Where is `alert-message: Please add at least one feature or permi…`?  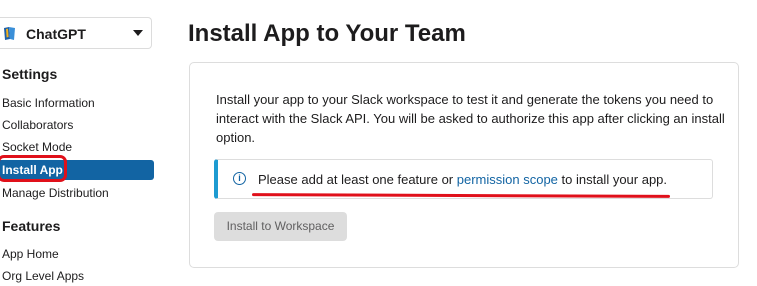
alert-message: Please add at least one feature or permi… is located at coordinates (462, 179).